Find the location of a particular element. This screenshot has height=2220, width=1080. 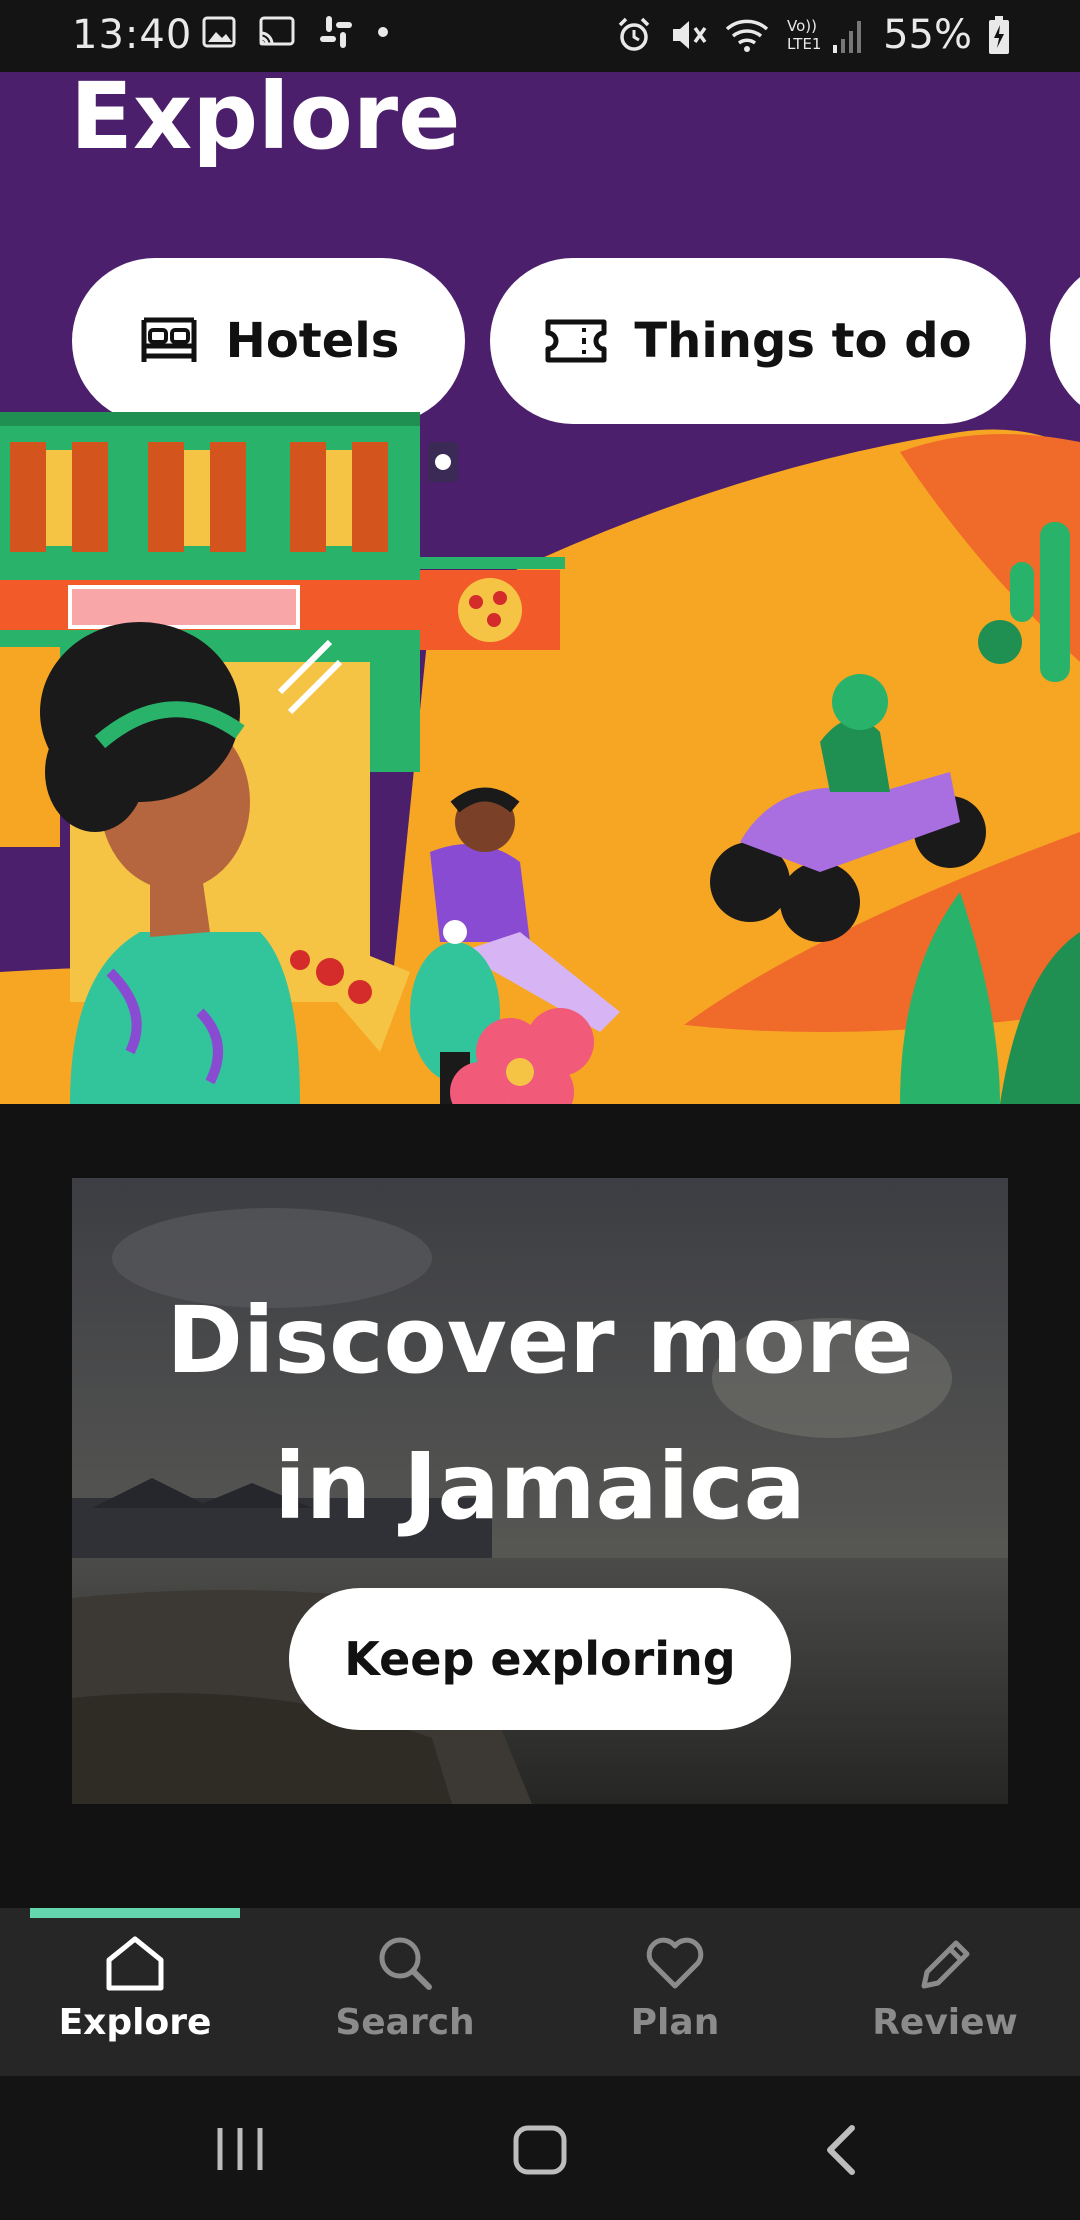

status-left-icons is located at coordinates (296, 32).